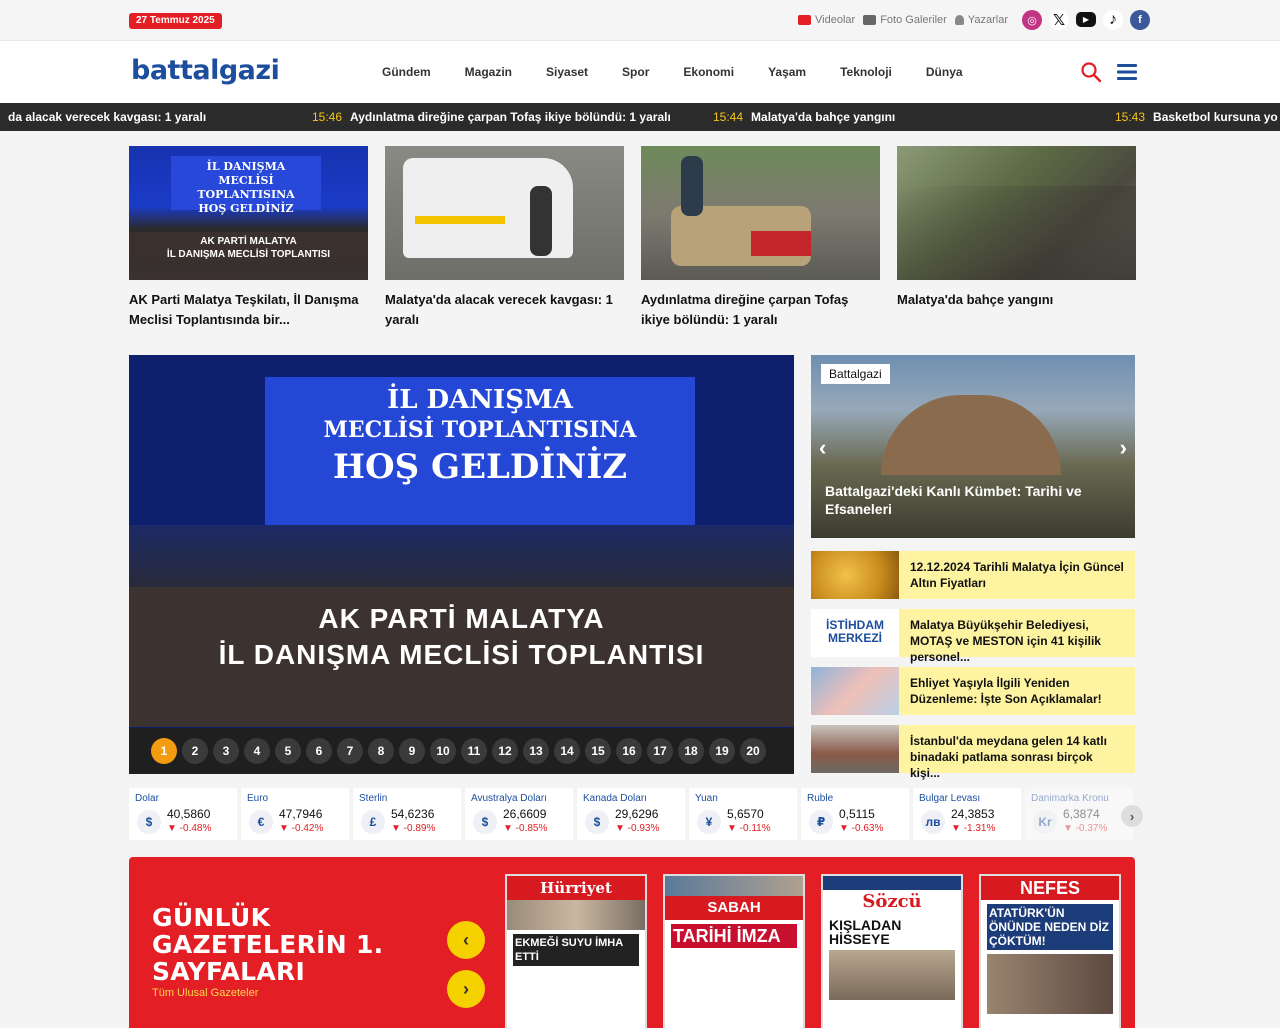  What do you see at coordinates (870, 20) in the screenshot?
I see `photo-gallery-icon` at bounding box center [870, 20].